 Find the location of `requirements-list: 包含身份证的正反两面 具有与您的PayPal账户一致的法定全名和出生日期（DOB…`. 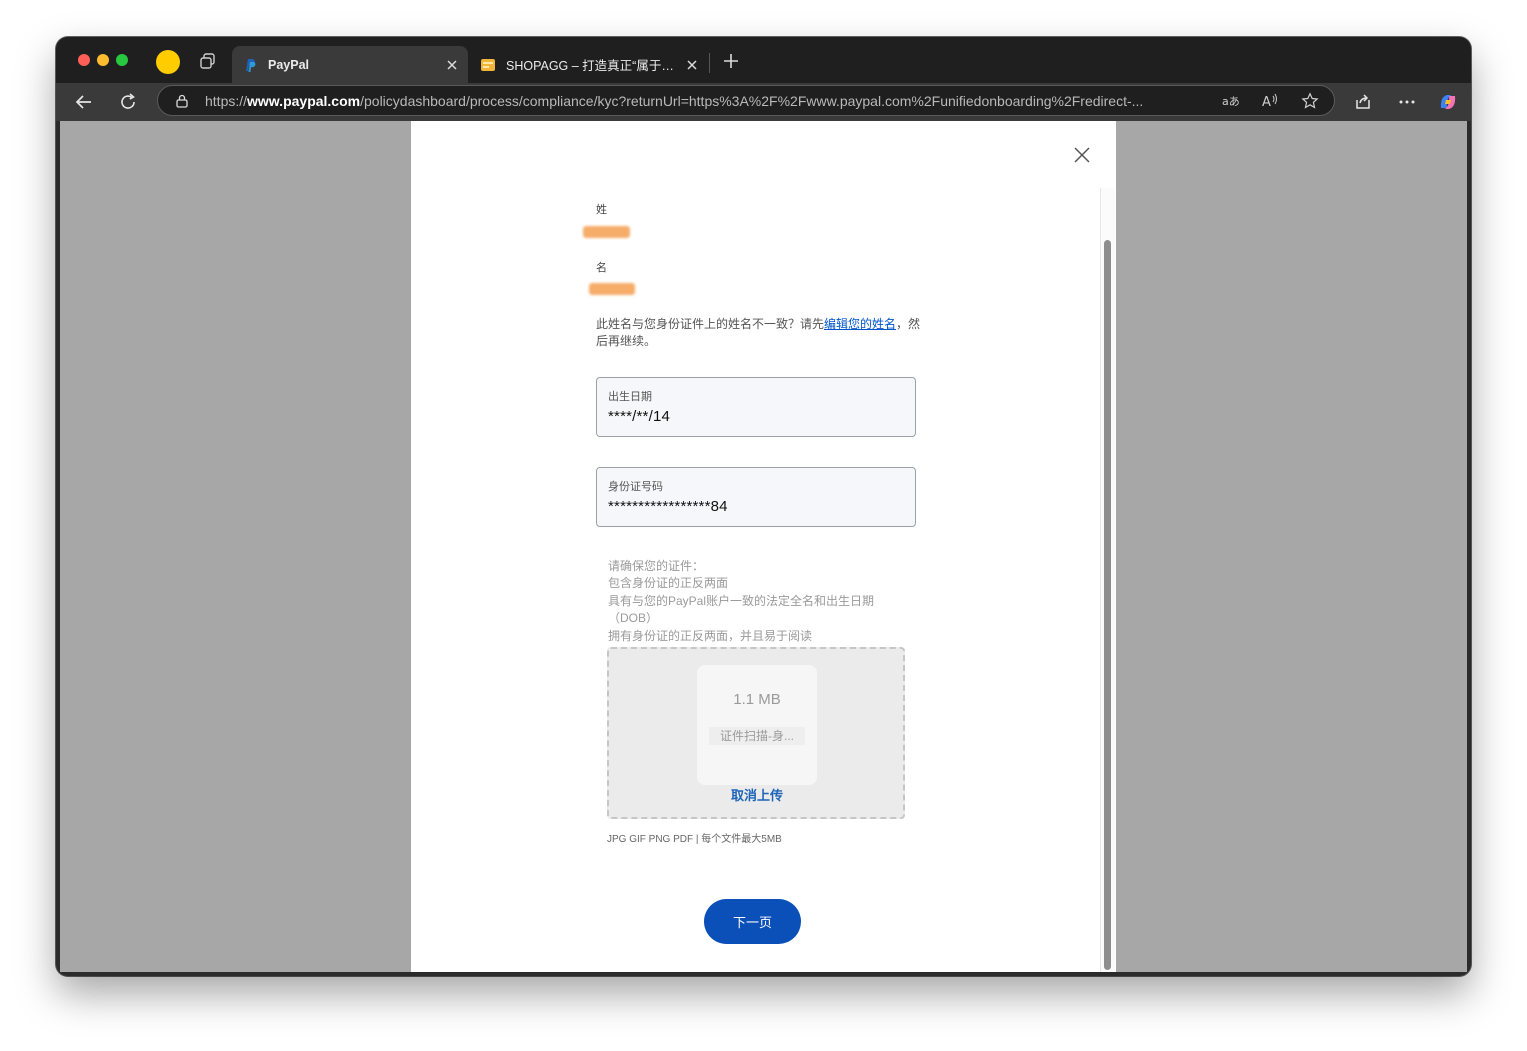

requirements-list: 包含身份证的正反两面 具有与您的PayPal账户一致的法定全名和出生日期（DOB… is located at coordinates (758, 610).